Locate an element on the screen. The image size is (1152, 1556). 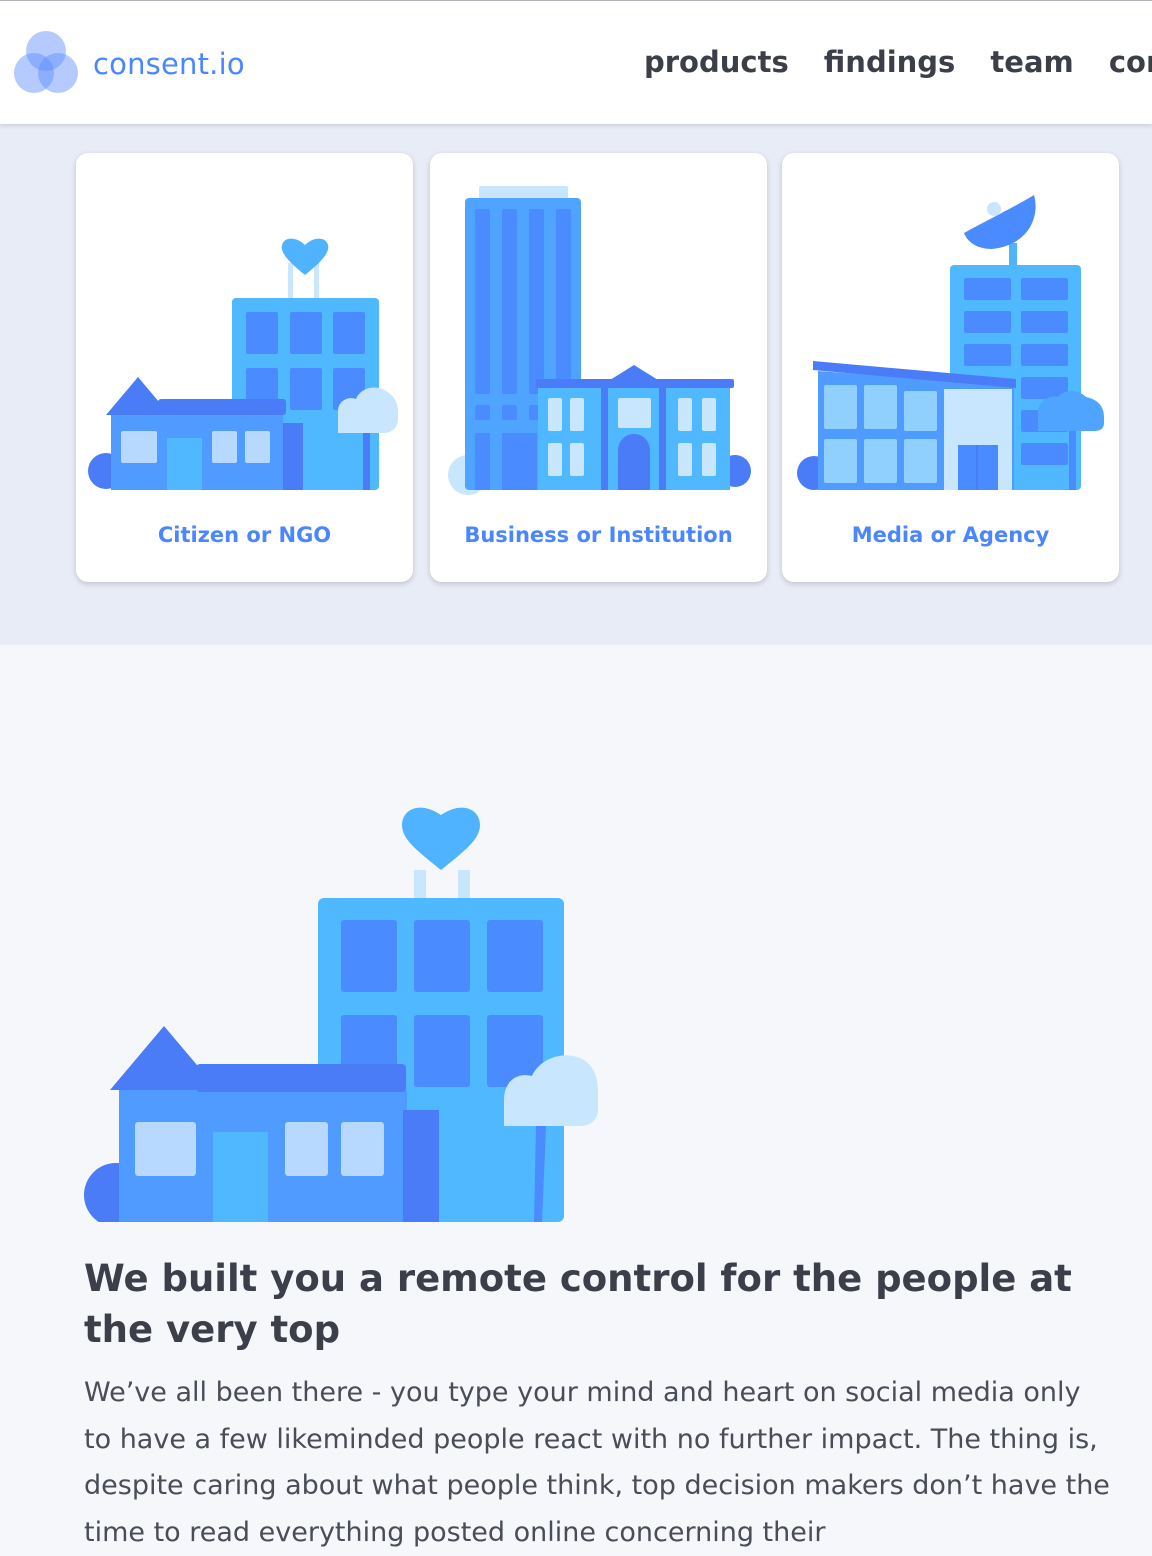
consent-logo-icon is located at coordinates (47, 63).